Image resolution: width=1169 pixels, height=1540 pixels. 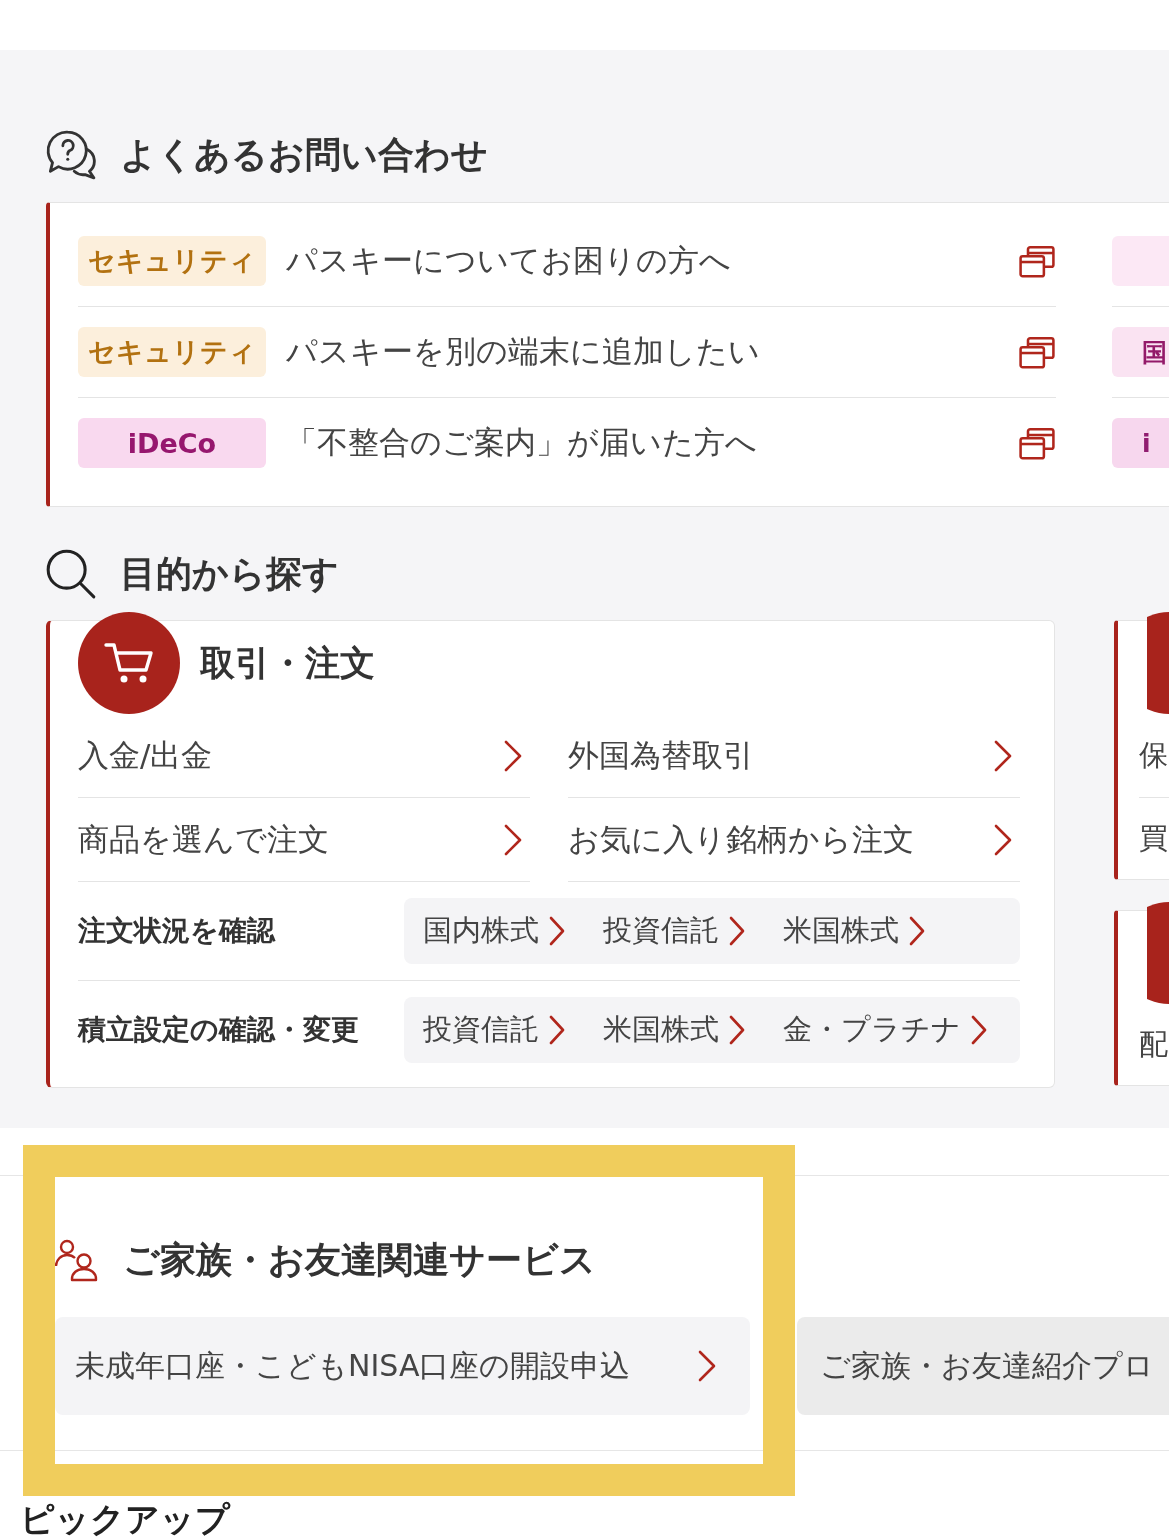 What do you see at coordinates (229, 574) in the screenshot?
I see `section-title: 目的から探す` at bounding box center [229, 574].